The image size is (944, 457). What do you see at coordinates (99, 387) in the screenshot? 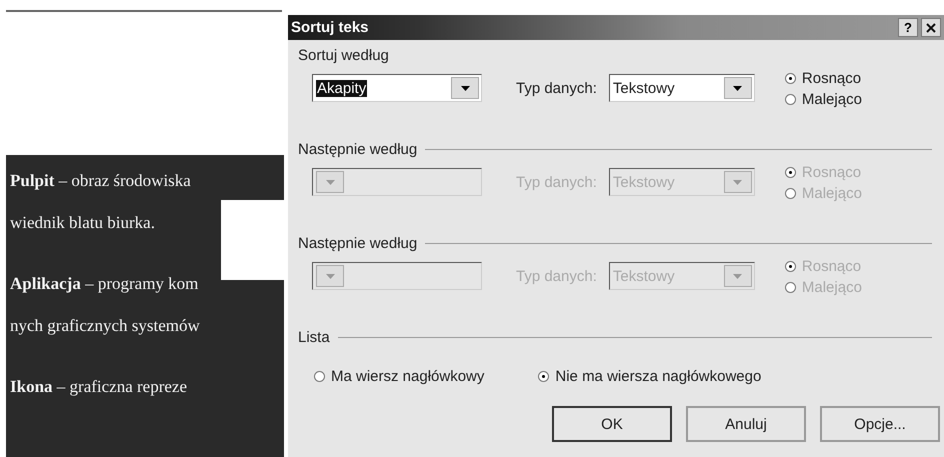
I see `text-line: Ikona – graficzna repreze` at bounding box center [99, 387].